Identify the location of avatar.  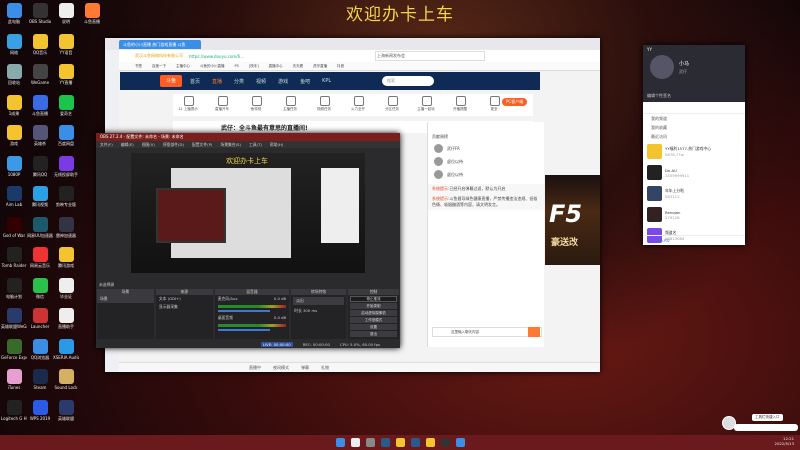
(662, 67).